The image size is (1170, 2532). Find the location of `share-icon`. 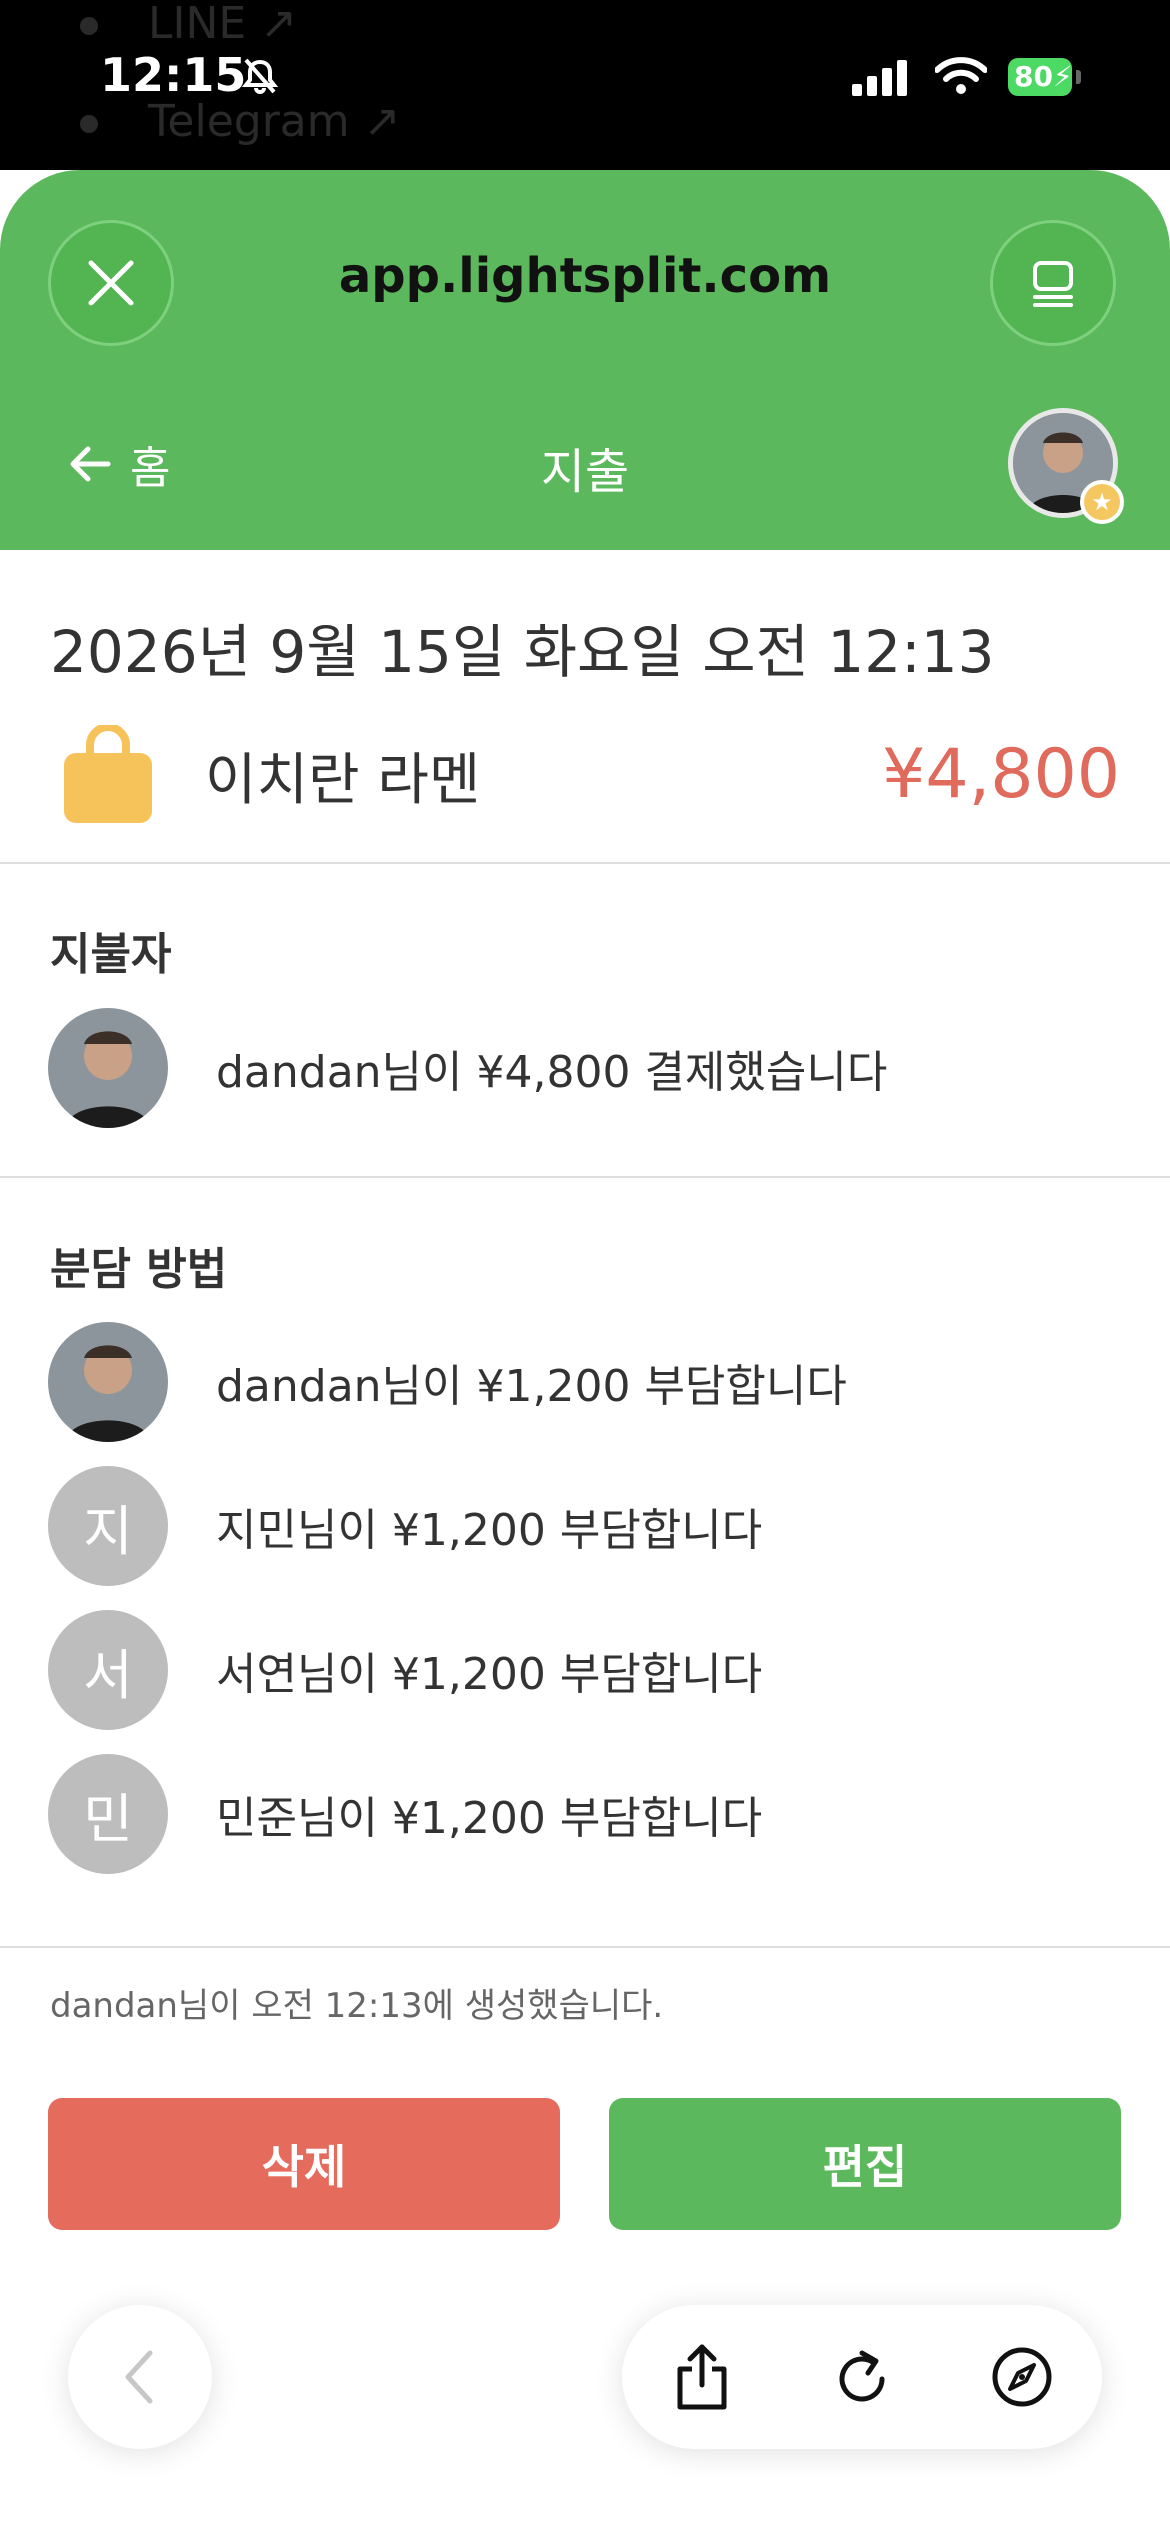

share-icon is located at coordinates (702, 2377).